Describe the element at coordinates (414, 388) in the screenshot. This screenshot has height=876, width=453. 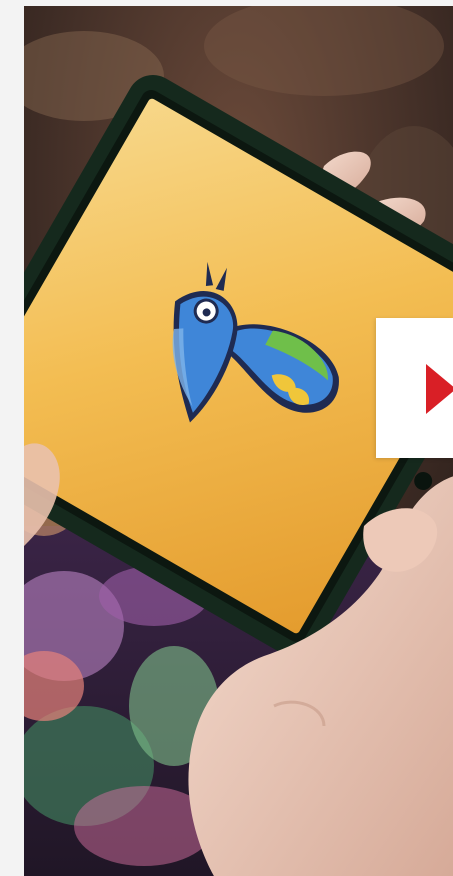
I see `play-button` at that location.